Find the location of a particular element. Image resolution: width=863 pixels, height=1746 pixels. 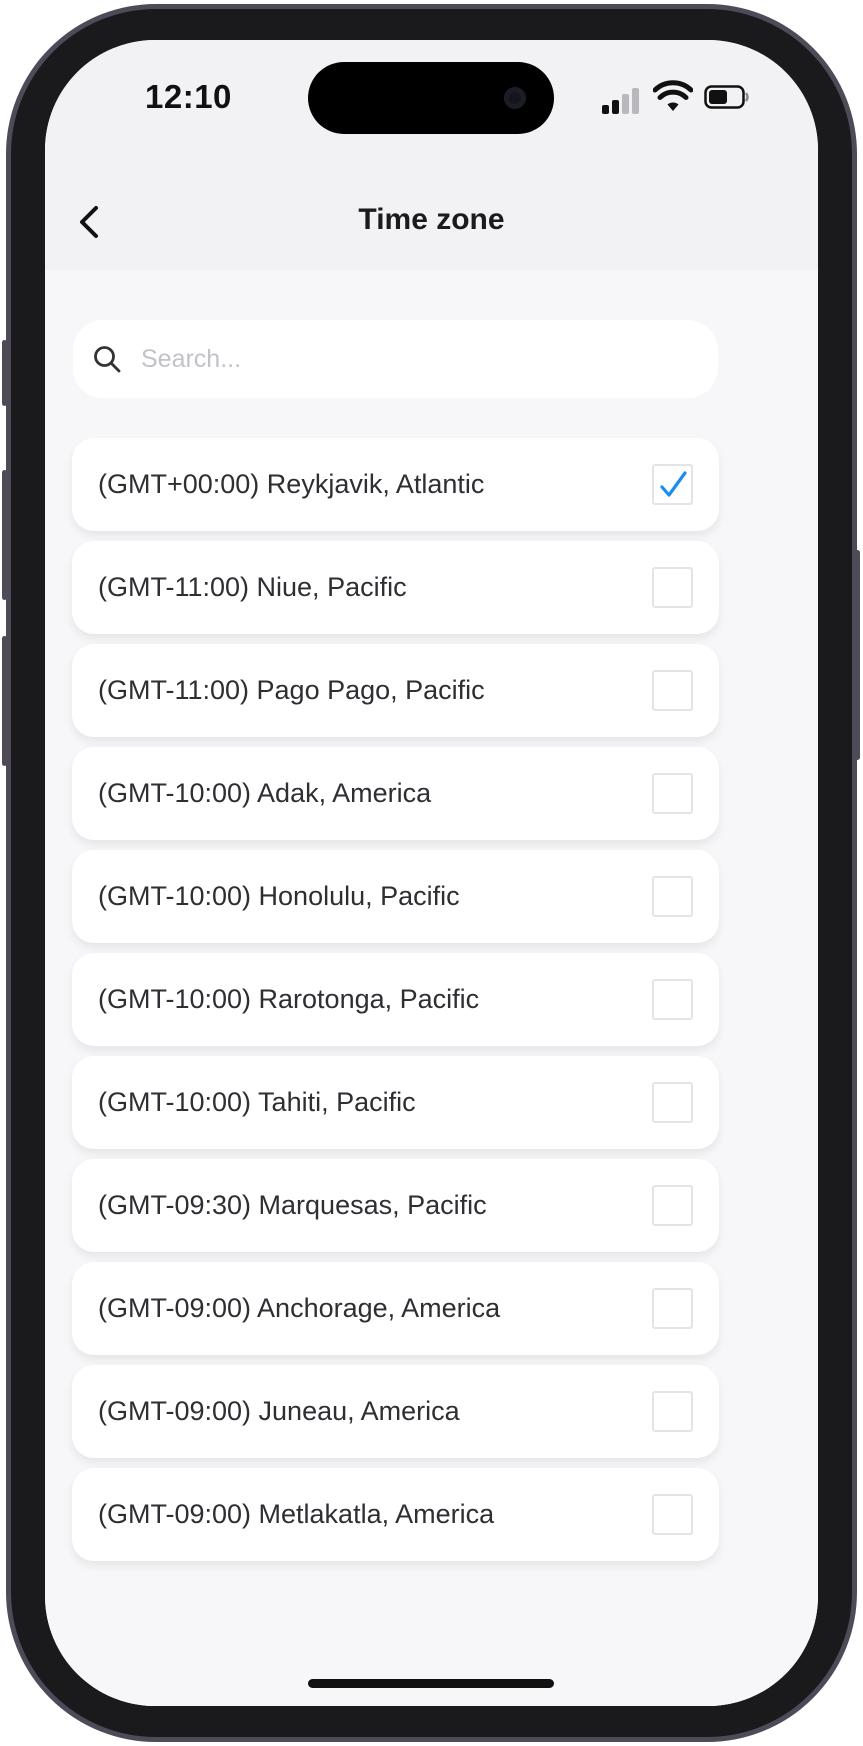

timezone-label: (GMT-09:30) Marquesas, Pacific is located at coordinates (292, 1205).